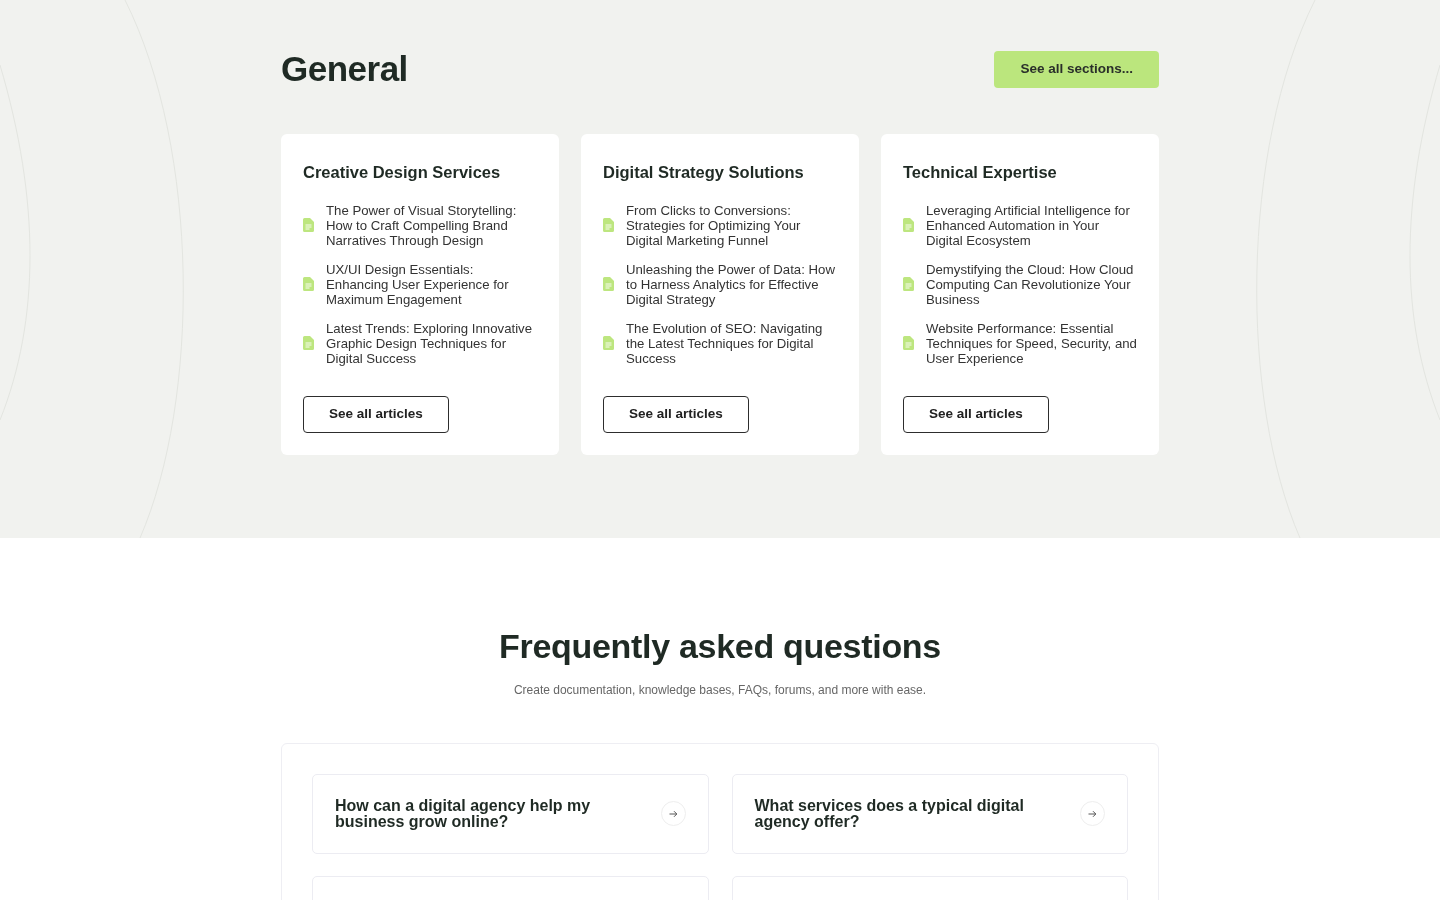 This screenshot has width=1440, height=900. What do you see at coordinates (720, 646) in the screenshot?
I see `faq-title: Frequently asked questions` at bounding box center [720, 646].